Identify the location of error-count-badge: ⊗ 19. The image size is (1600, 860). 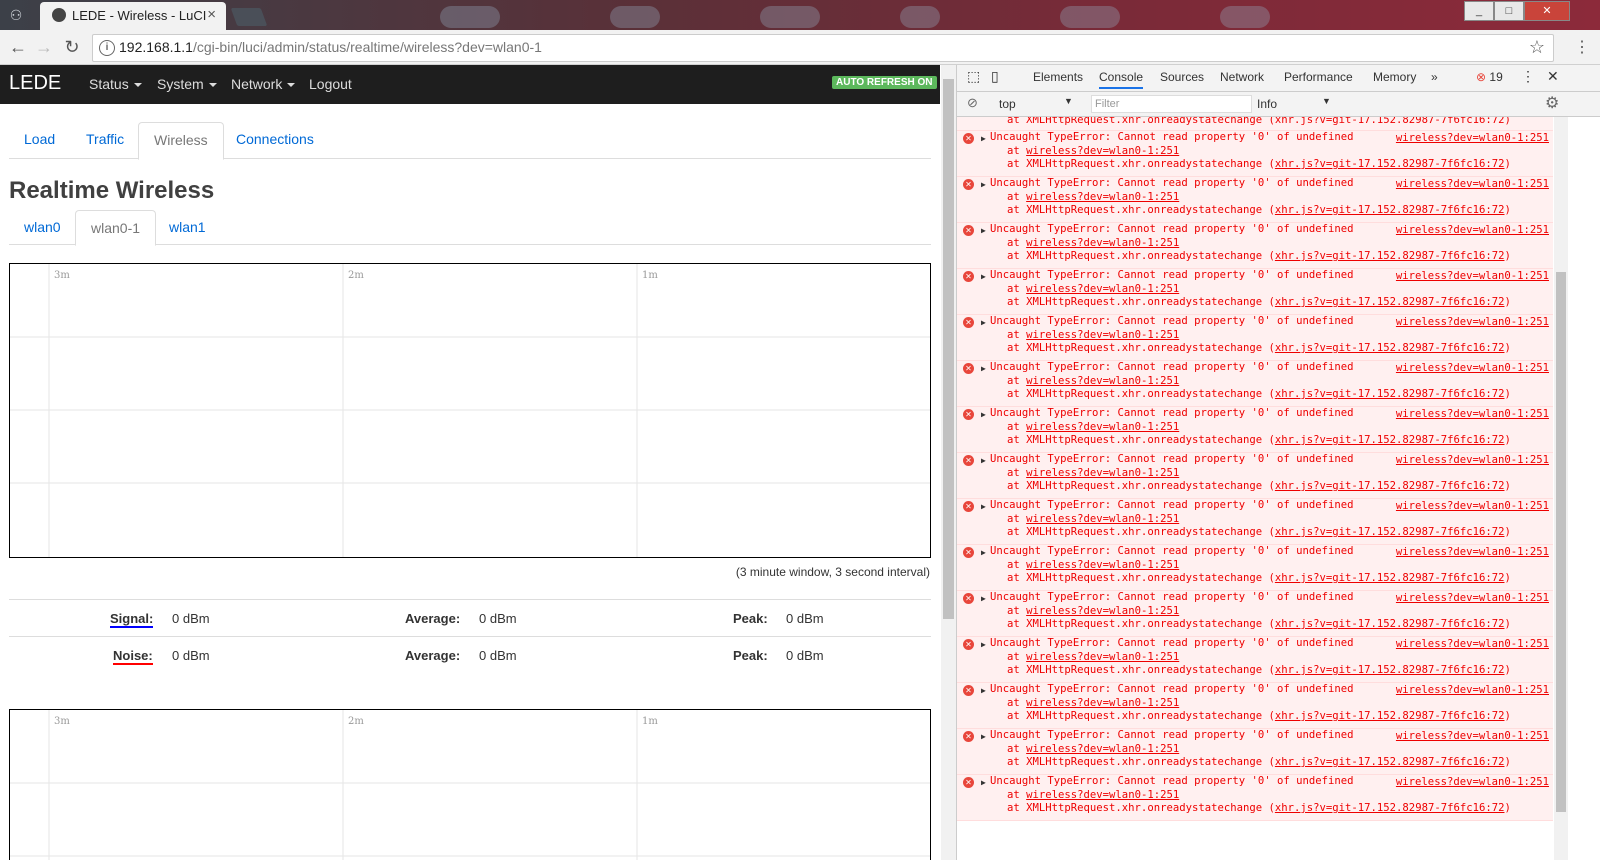
(1489, 77).